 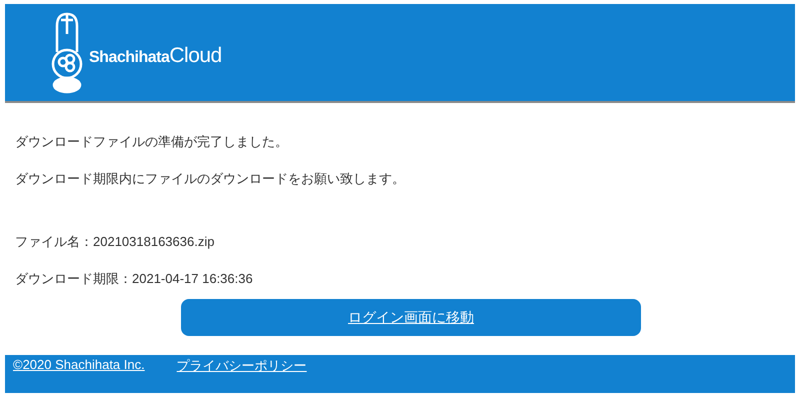 What do you see at coordinates (79, 364) in the screenshot?
I see `footer-link: ©2020 Shachihata Inc.` at bounding box center [79, 364].